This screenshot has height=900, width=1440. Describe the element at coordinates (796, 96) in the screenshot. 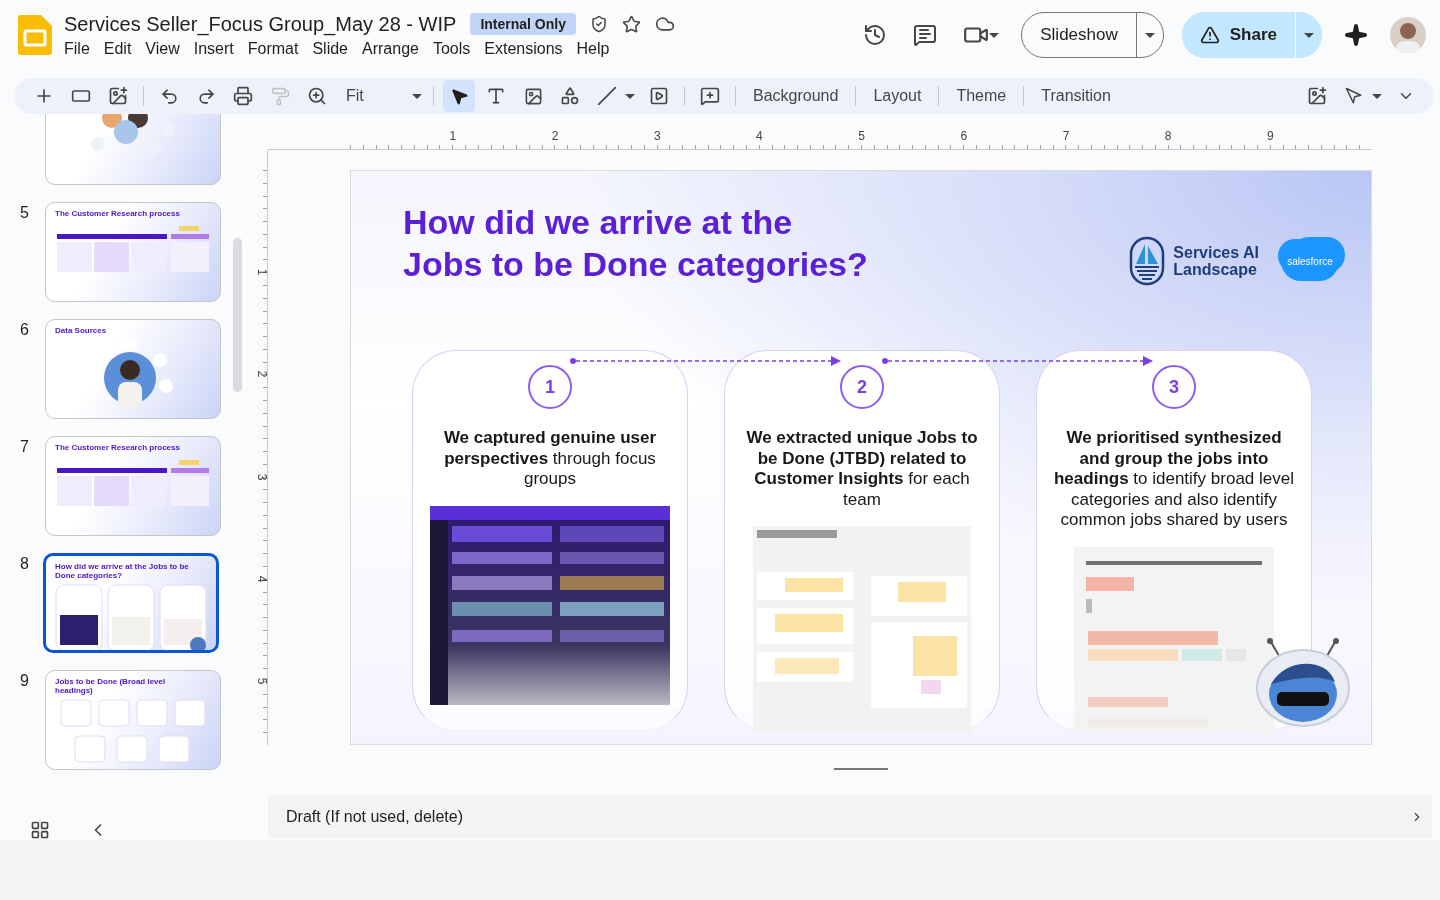

I see `toolbar-button: Background` at that location.